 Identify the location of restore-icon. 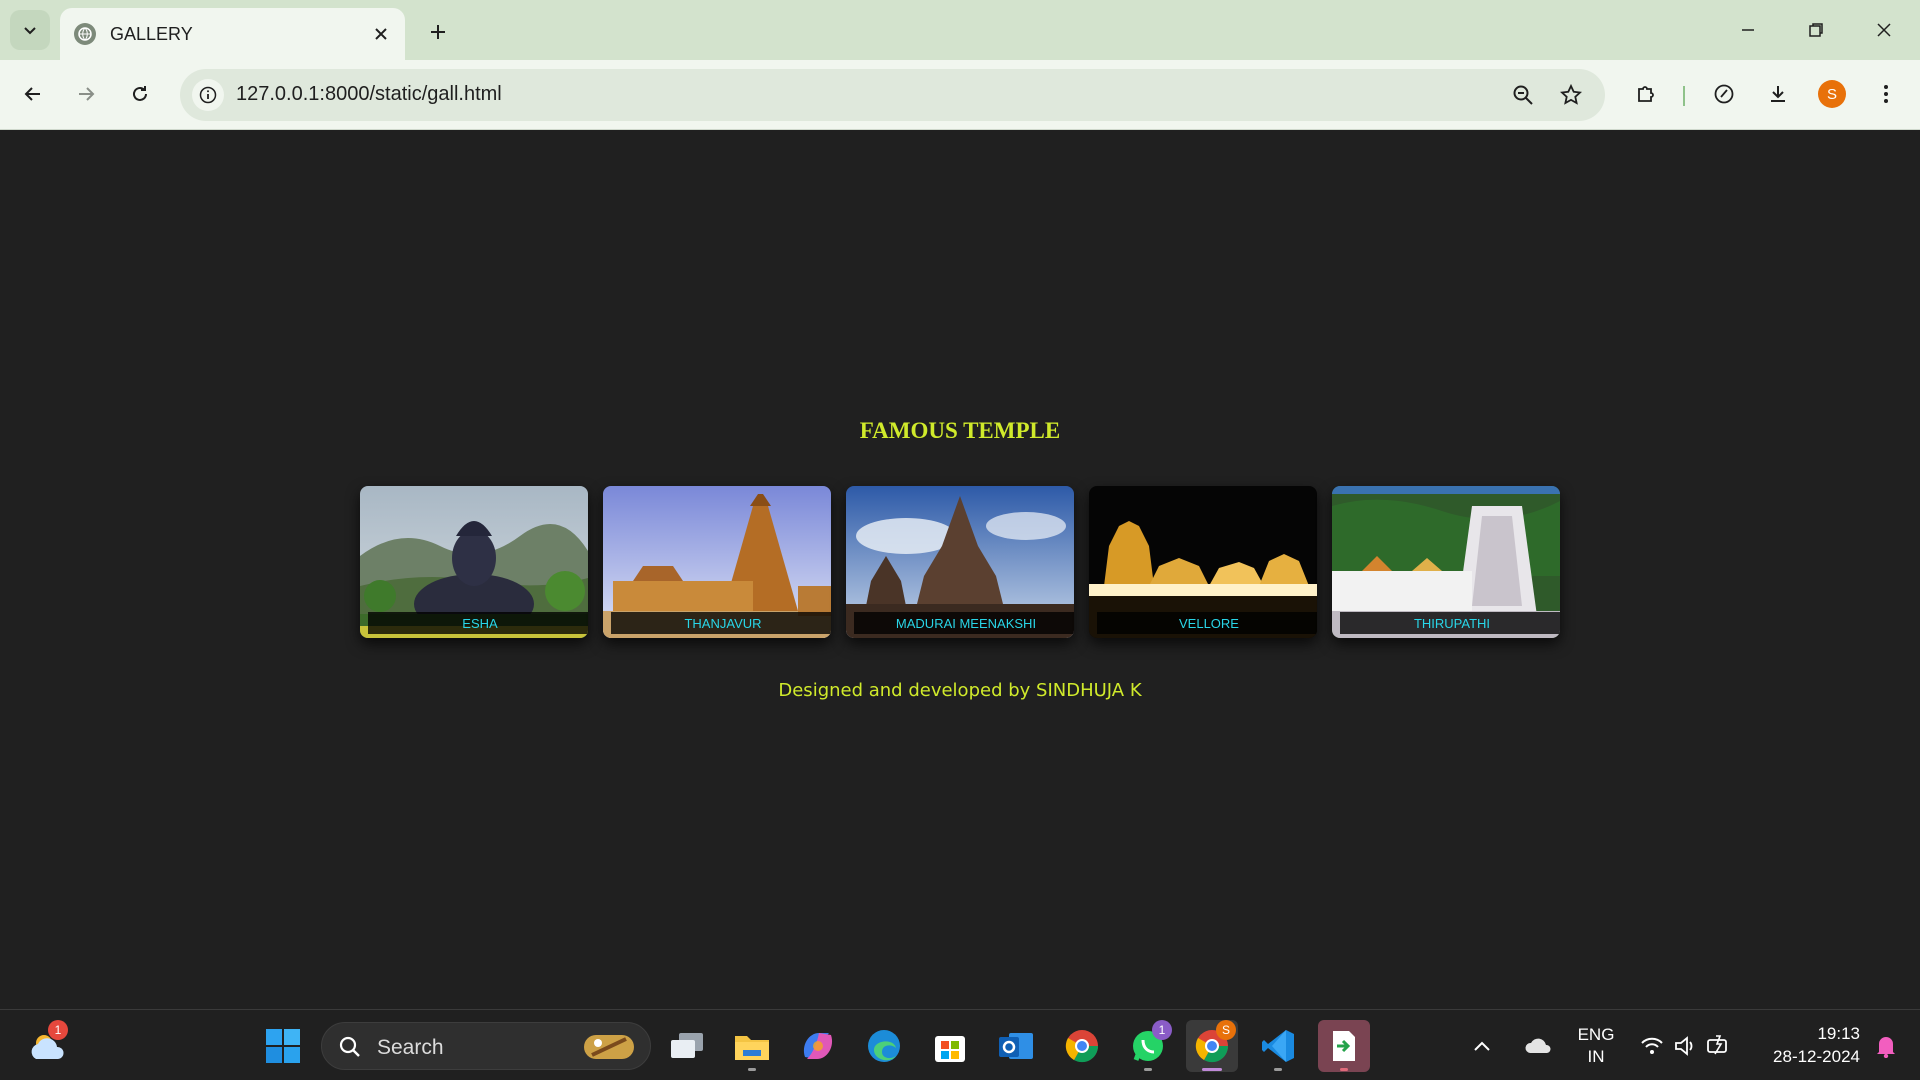
(1816, 30).